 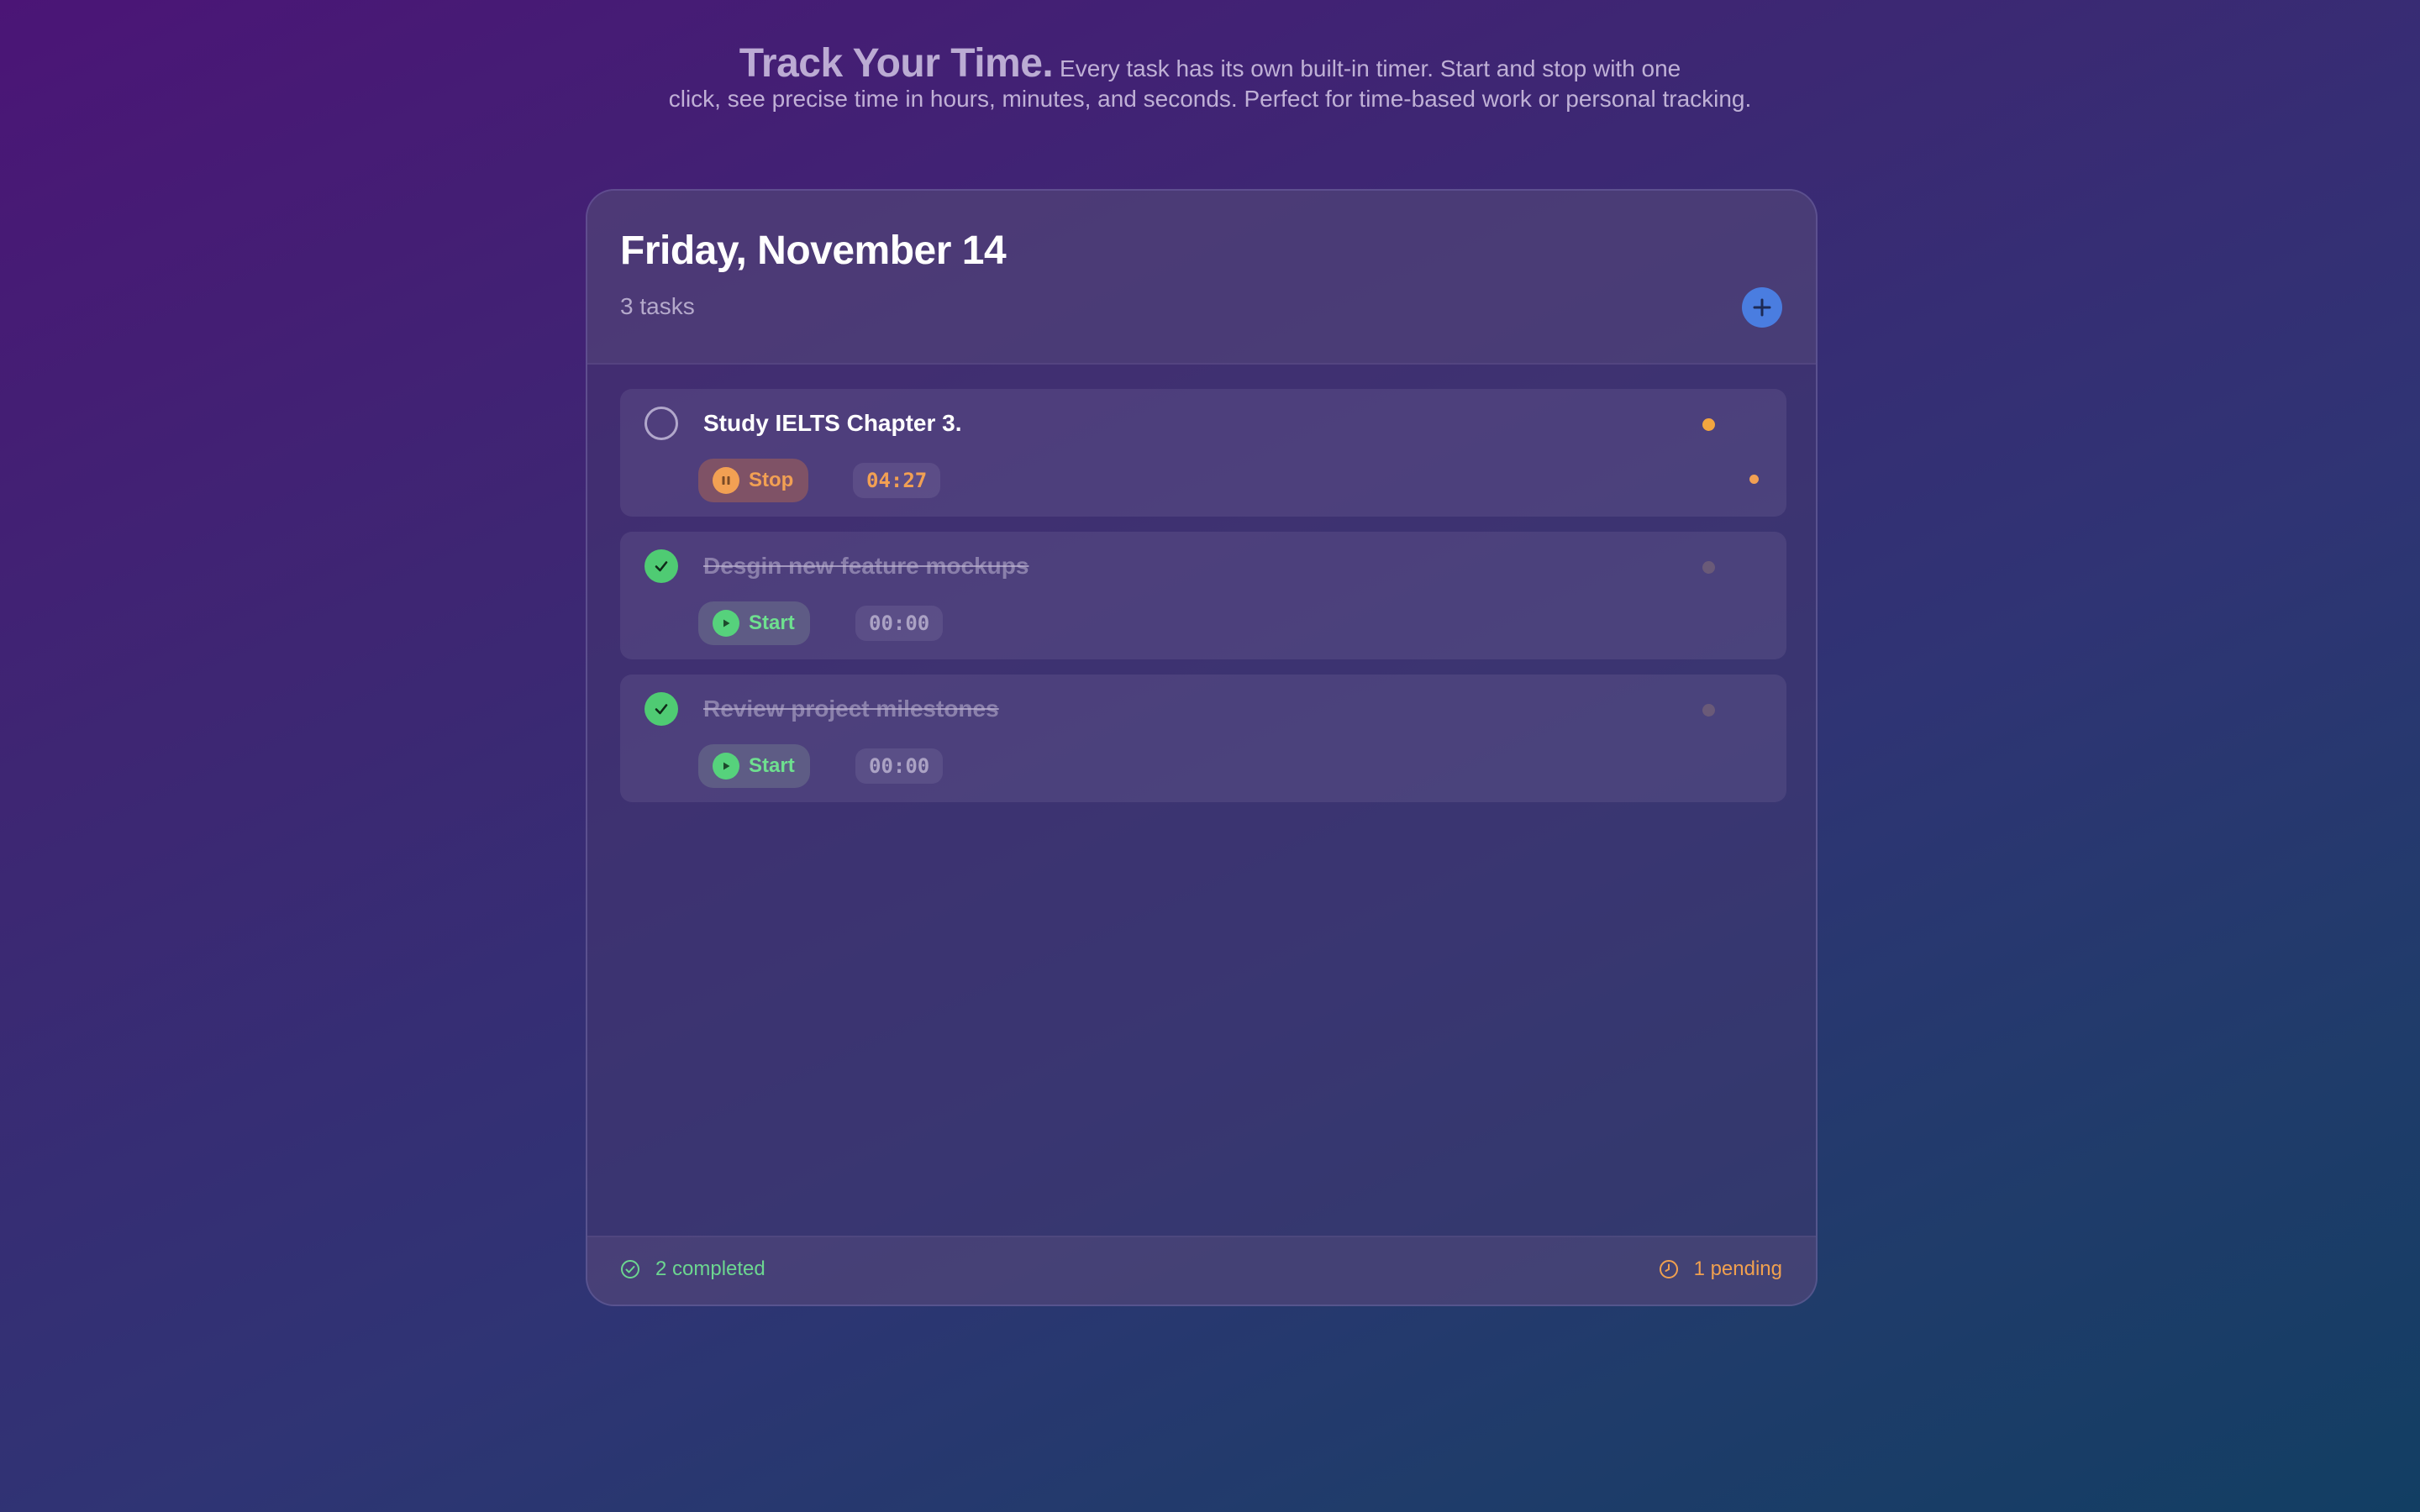 What do you see at coordinates (897, 63) in the screenshot?
I see `hero-title: Track Your Time.` at bounding box center [897, 63].